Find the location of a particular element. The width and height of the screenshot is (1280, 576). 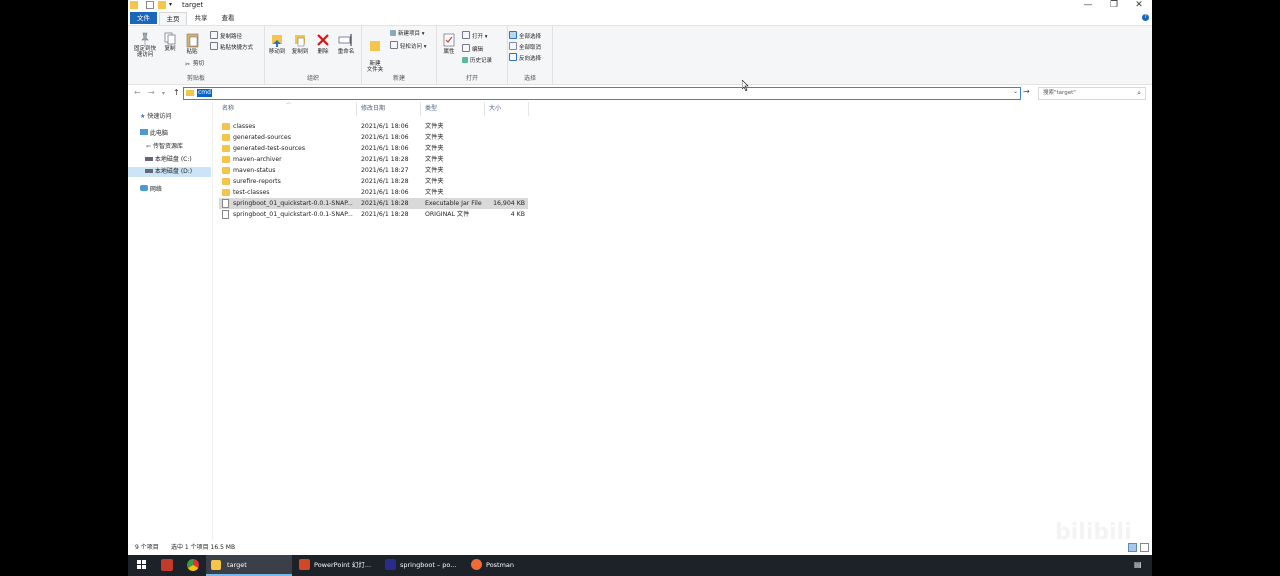

windows-start-icon is located at coordinates (142, 565).